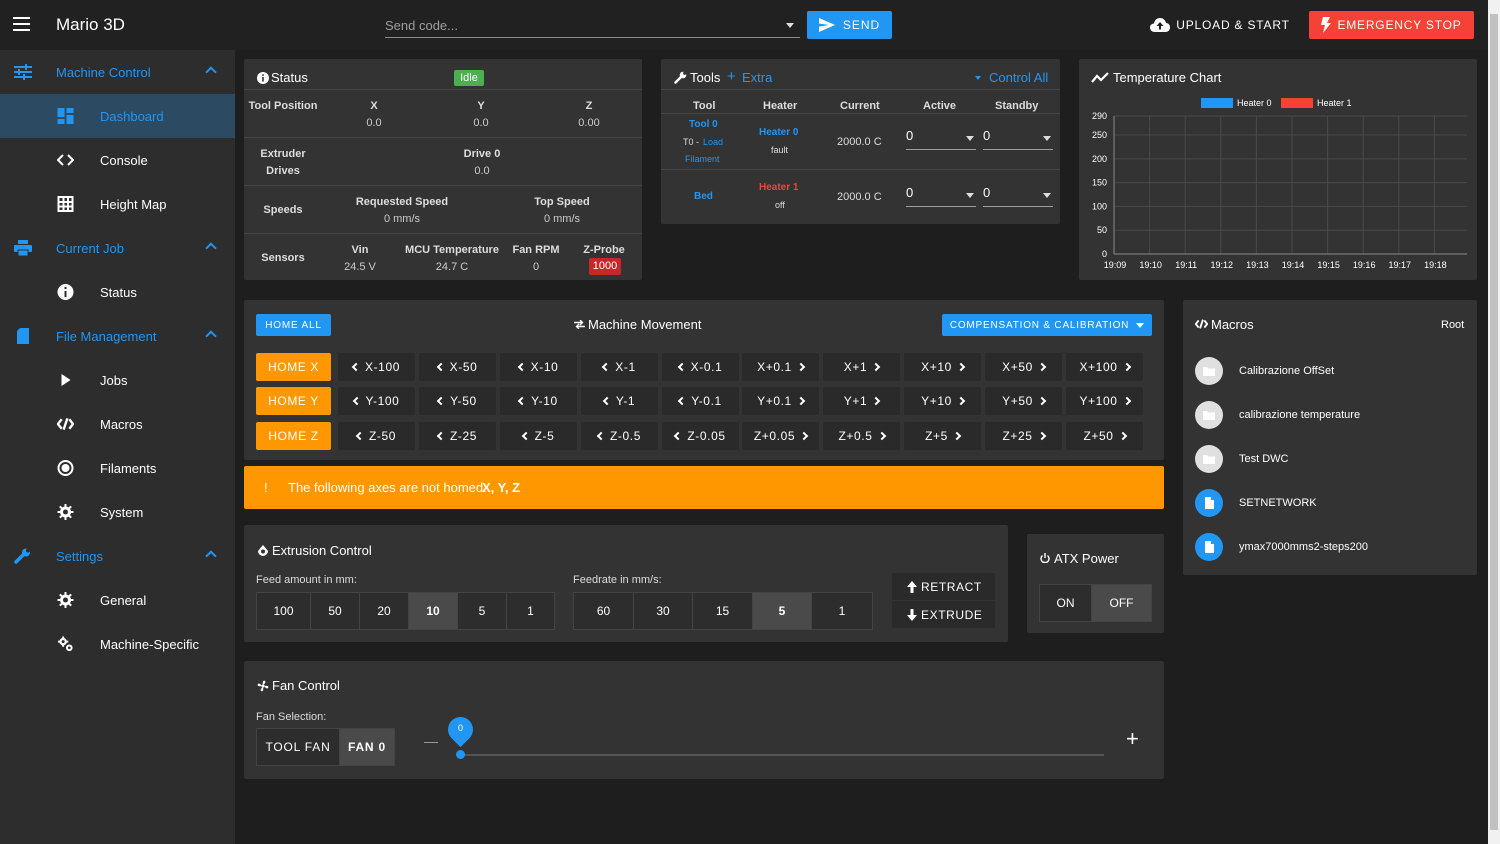  Describe the element at coordinates (117, 424) in the screenshot. I see `nav-item-macros: Macros` at that location.